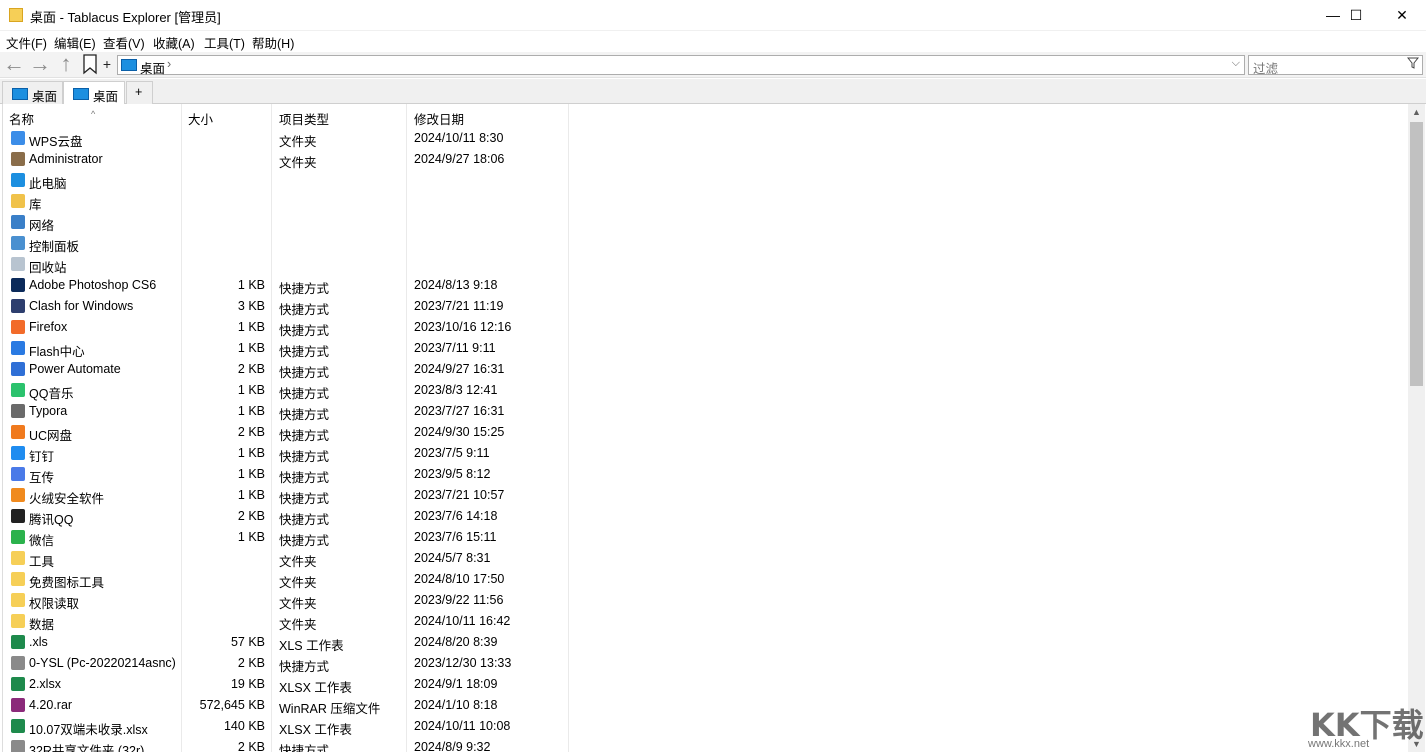  What do you see at coordinates (456, 684) in the screenshot?
I see `file-date: 2024/9/1 18:09` at bounding box center [456, 684].